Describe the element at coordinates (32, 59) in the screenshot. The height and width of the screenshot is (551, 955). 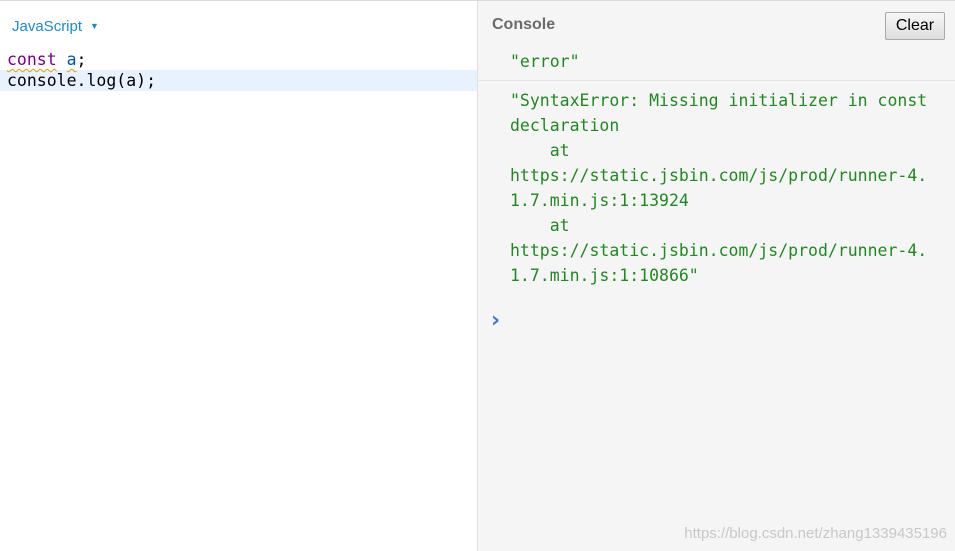
I see `keyword-const: const` at that location.